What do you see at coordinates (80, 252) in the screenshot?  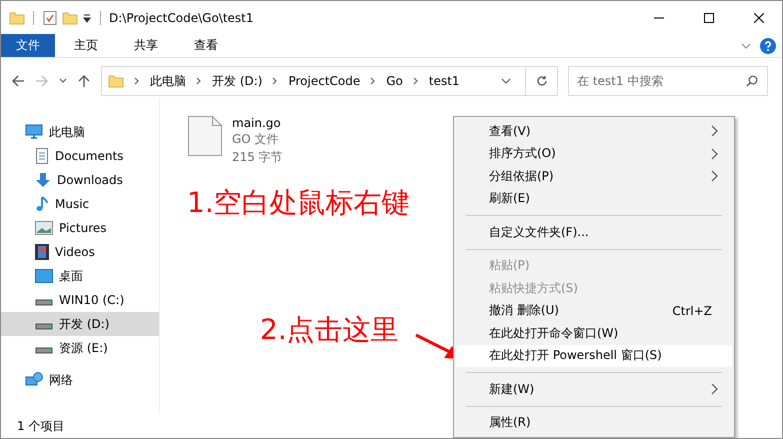 I see `nav-item: Videos` at bounding box center [80, 252].